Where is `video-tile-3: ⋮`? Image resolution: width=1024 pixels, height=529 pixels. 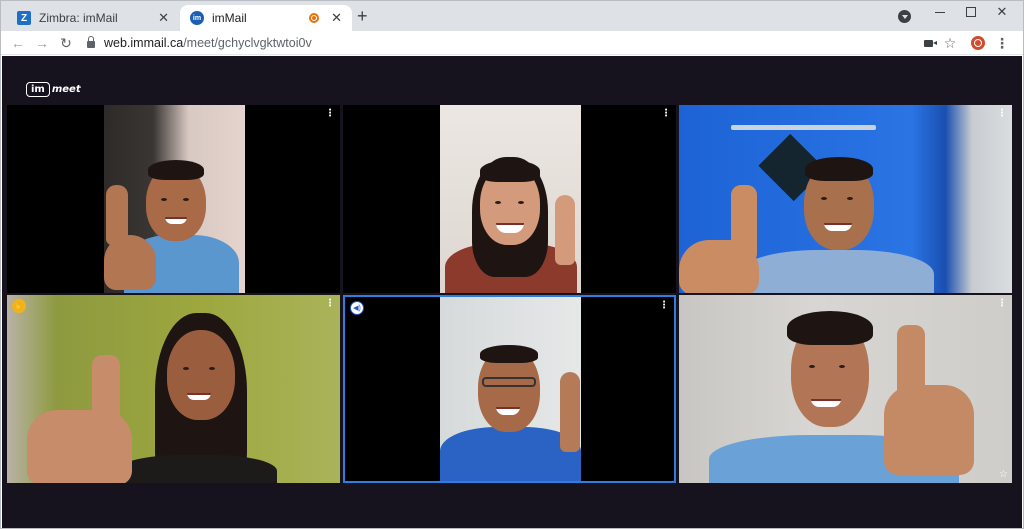
video-tile-3: ⋮ is located at coordinates (845, 199).